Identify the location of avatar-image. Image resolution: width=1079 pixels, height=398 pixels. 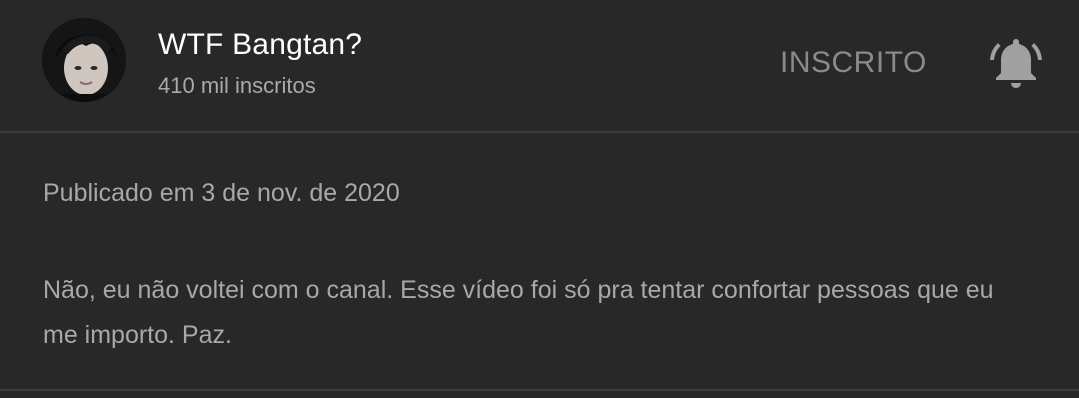
(84, 60).